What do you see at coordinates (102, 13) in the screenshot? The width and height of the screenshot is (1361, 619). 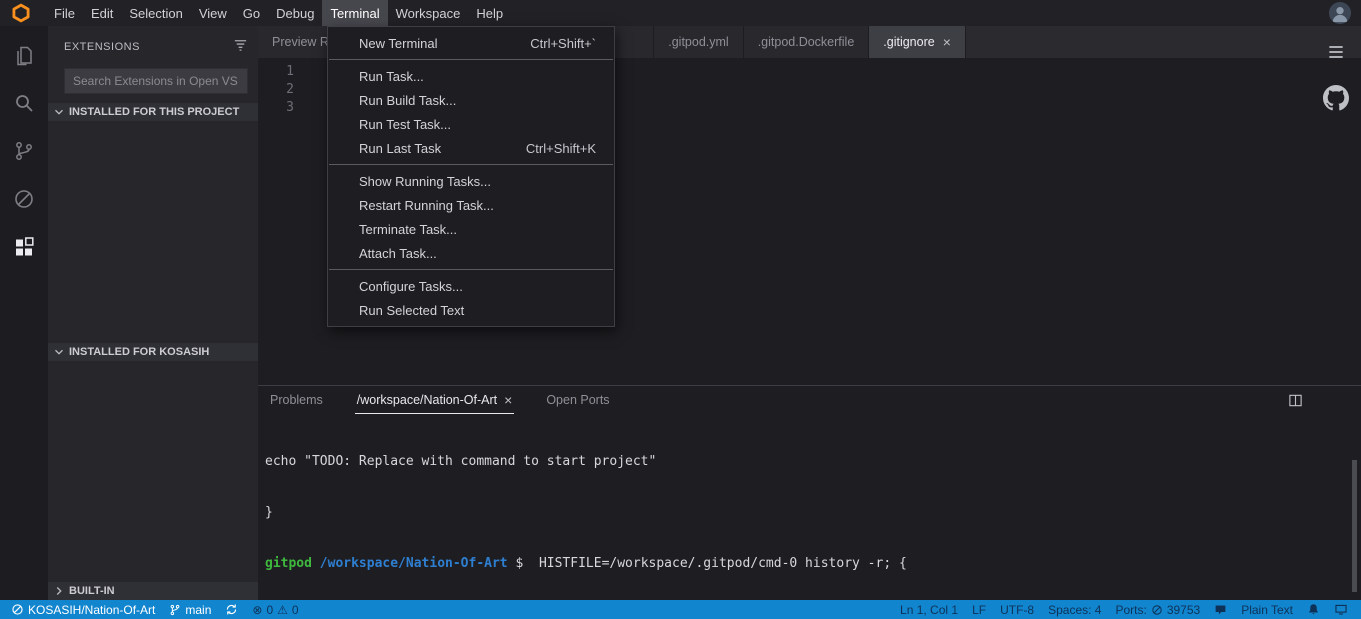 I see `menu-item-edit: Edit` at bounding box center [102, 13].